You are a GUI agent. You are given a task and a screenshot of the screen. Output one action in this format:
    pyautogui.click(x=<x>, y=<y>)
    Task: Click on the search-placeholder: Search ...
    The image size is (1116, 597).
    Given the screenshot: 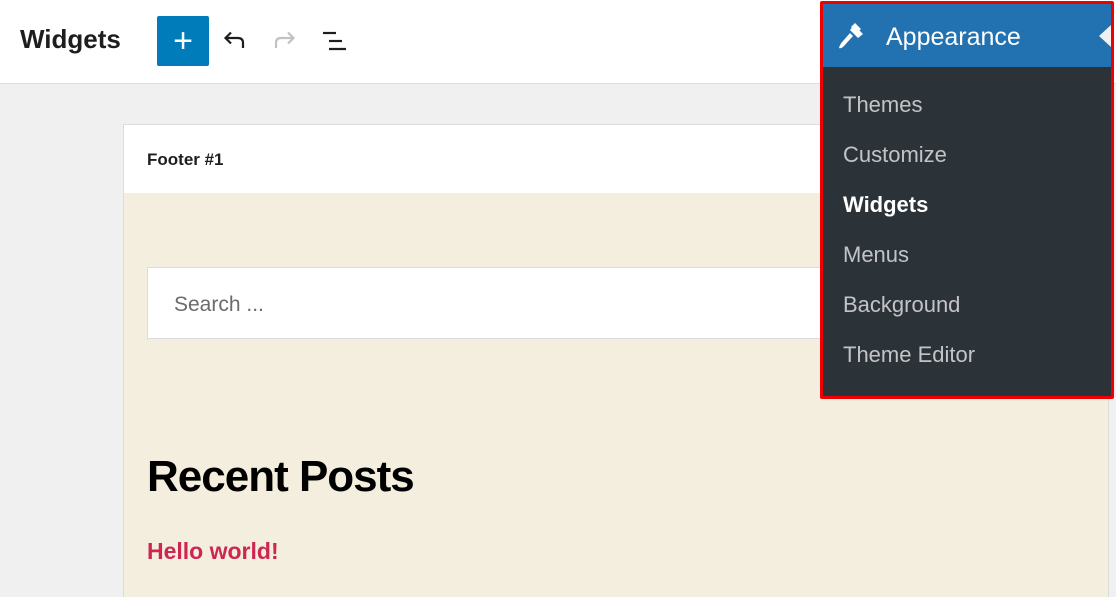 What is the action you would take?
    pyautogui.click(x=219, y=304)
    